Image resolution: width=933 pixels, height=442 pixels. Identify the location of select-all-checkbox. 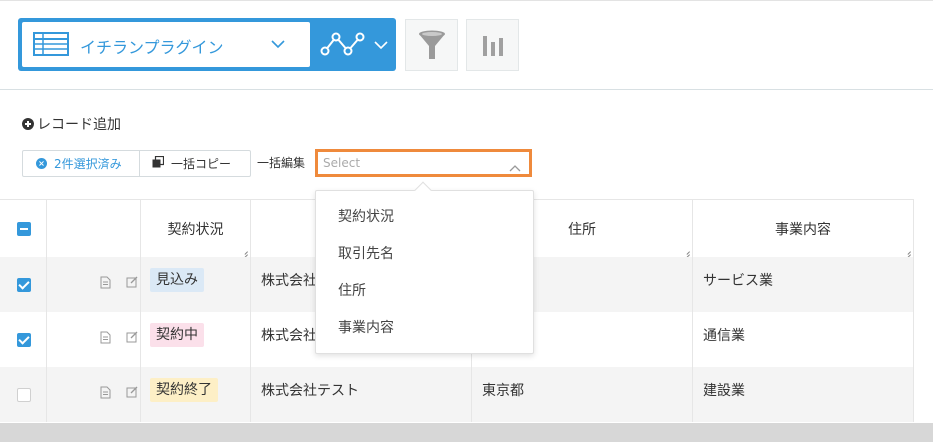
(24, 229).